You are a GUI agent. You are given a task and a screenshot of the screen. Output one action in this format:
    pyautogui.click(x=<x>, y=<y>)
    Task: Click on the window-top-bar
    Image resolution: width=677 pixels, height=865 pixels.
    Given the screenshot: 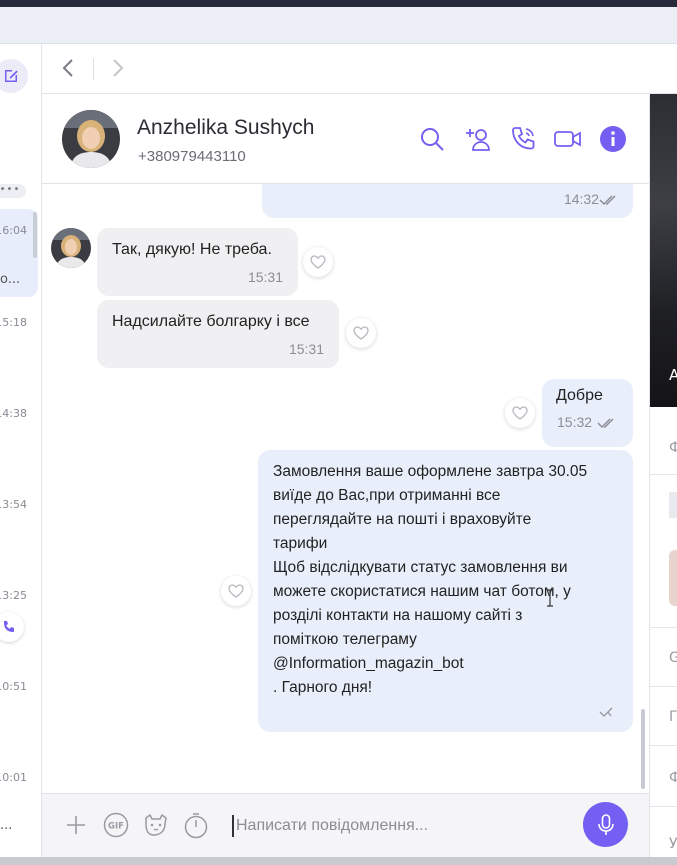 What is the action you would take?
    pyautogui.click(x=338, y=3)
    